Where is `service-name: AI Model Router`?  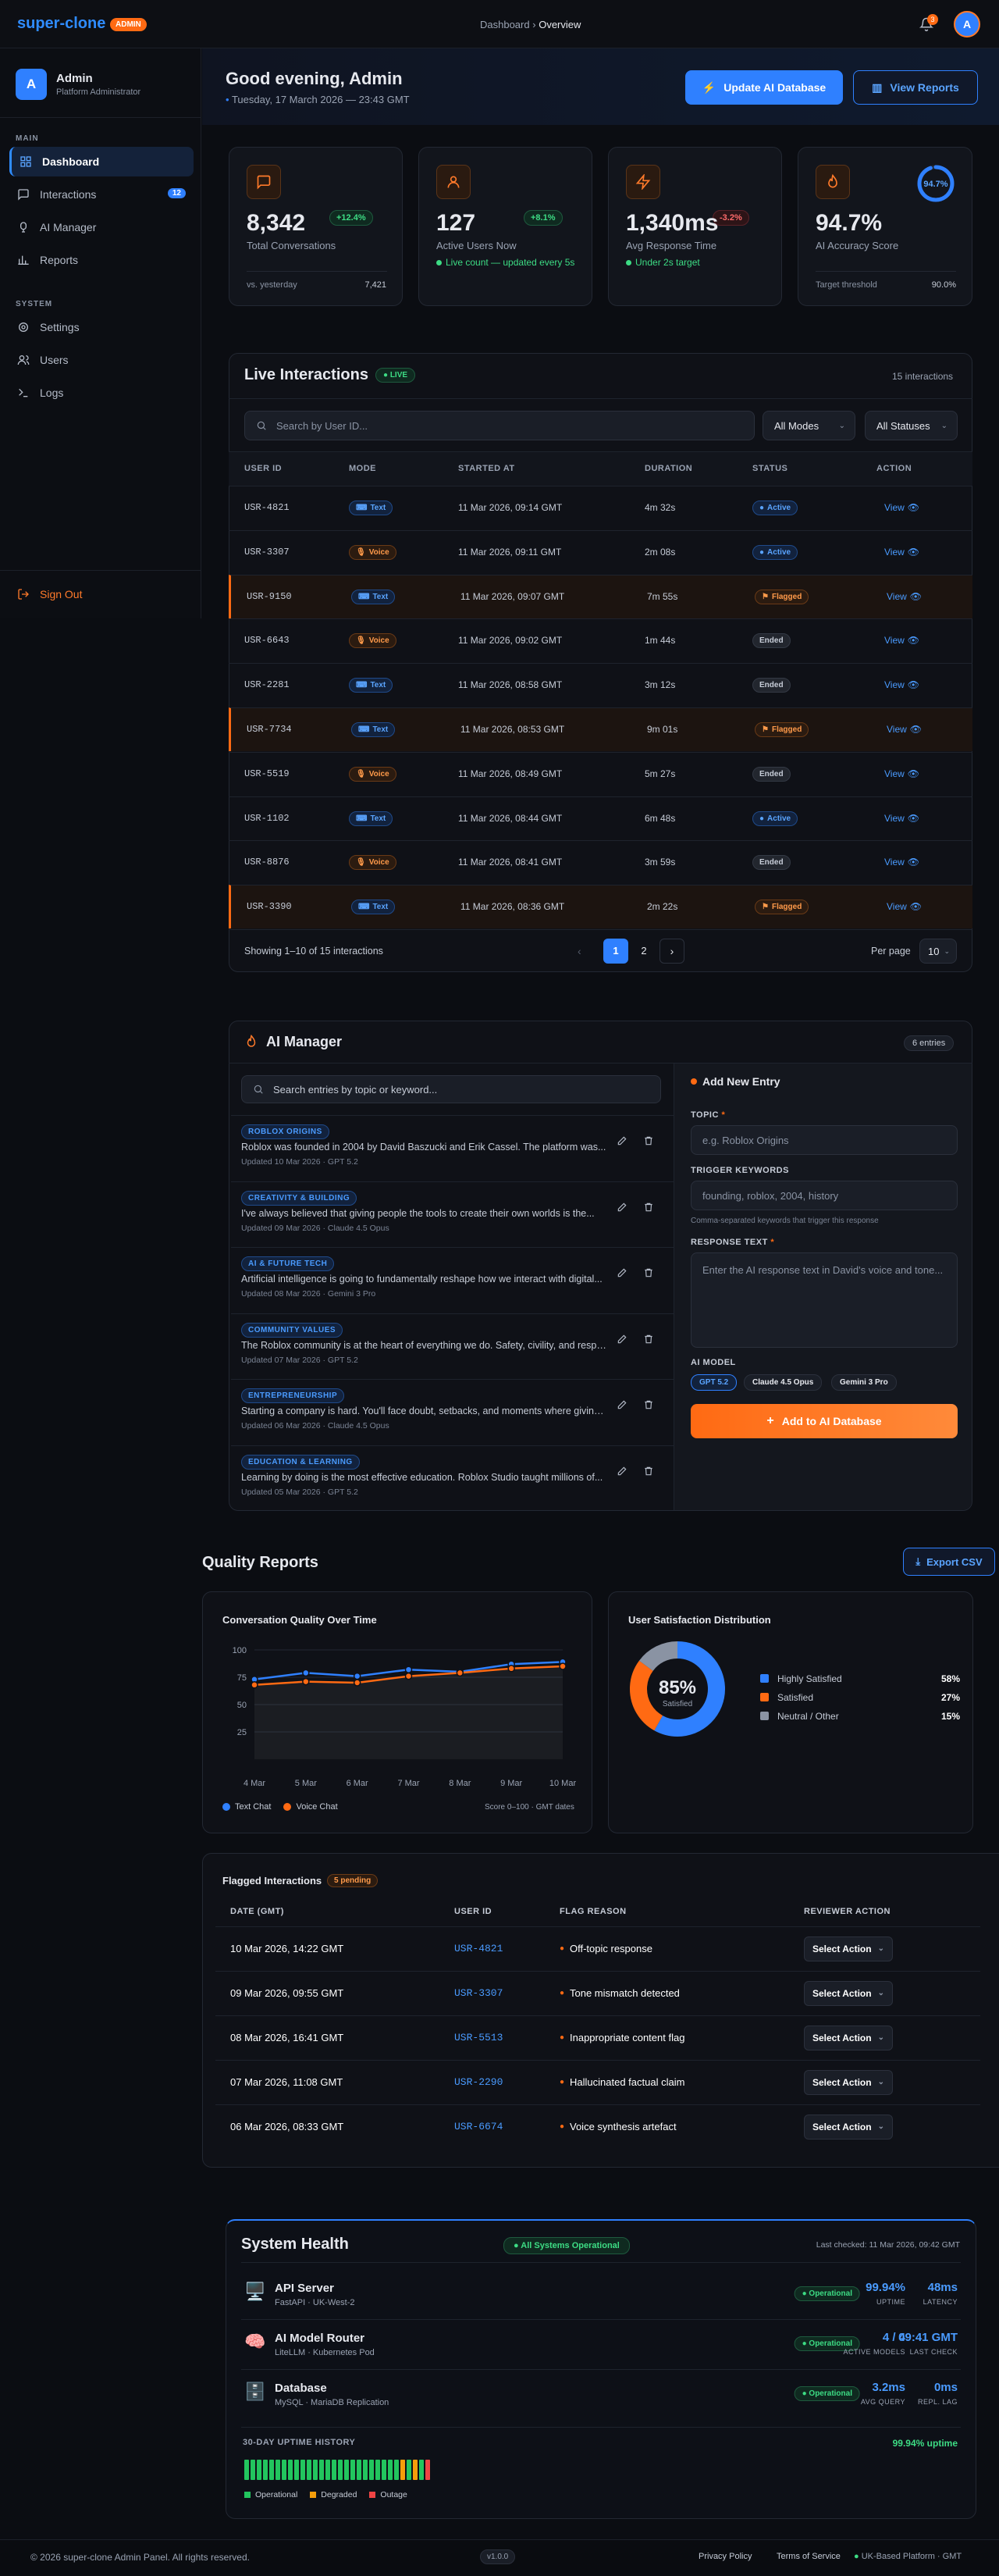 service-name: AI Model Router is located at coordinates (319, 2338).